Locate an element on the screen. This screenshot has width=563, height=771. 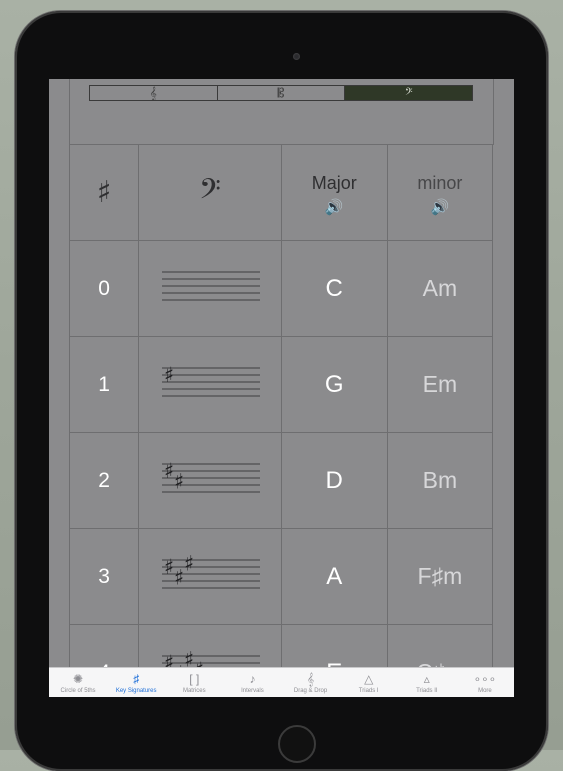
tab-more: ∘∘∘ More is located at coordinates (485, 682).